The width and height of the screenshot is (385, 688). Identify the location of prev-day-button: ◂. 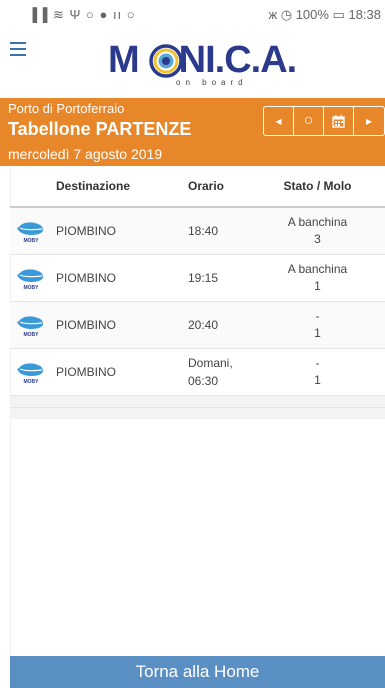
(279, 121).